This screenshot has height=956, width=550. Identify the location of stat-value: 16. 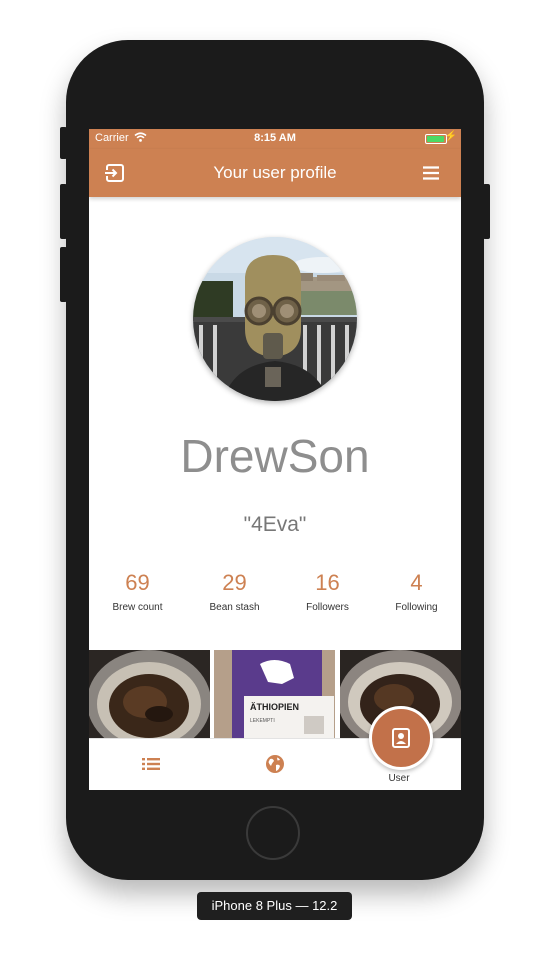
(327, 582).